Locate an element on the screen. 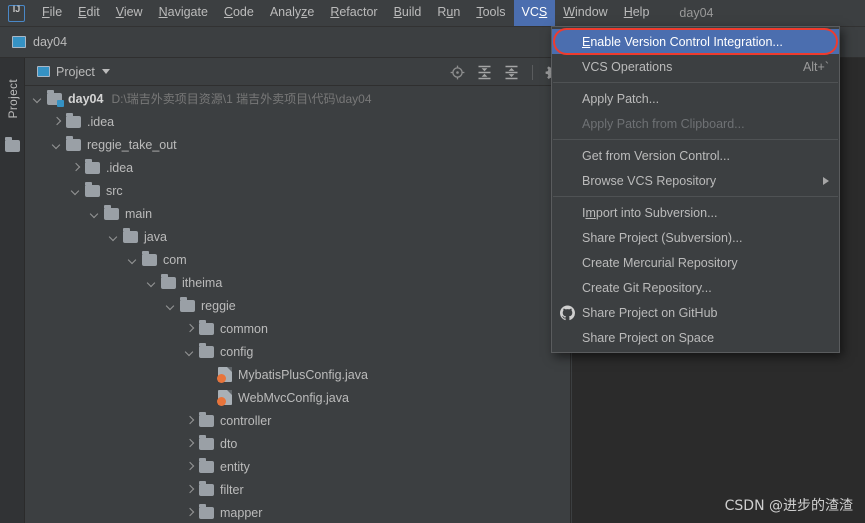  menu-help: Help is located at coordinates (637, 13).